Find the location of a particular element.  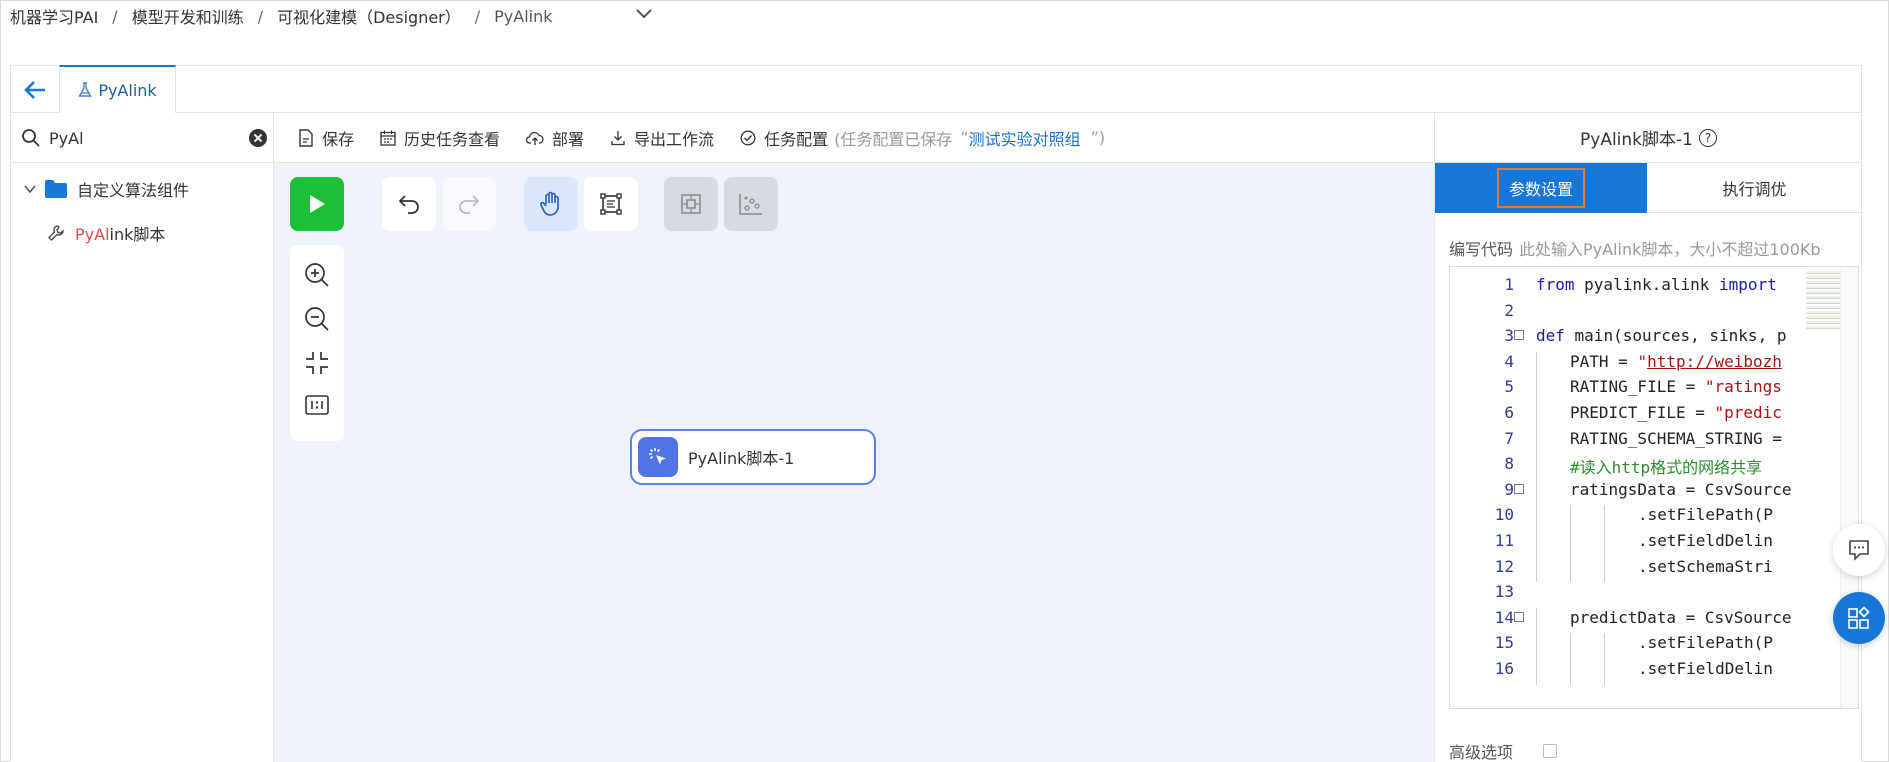

line-number: 9 is located at coordinates (1509, 489).